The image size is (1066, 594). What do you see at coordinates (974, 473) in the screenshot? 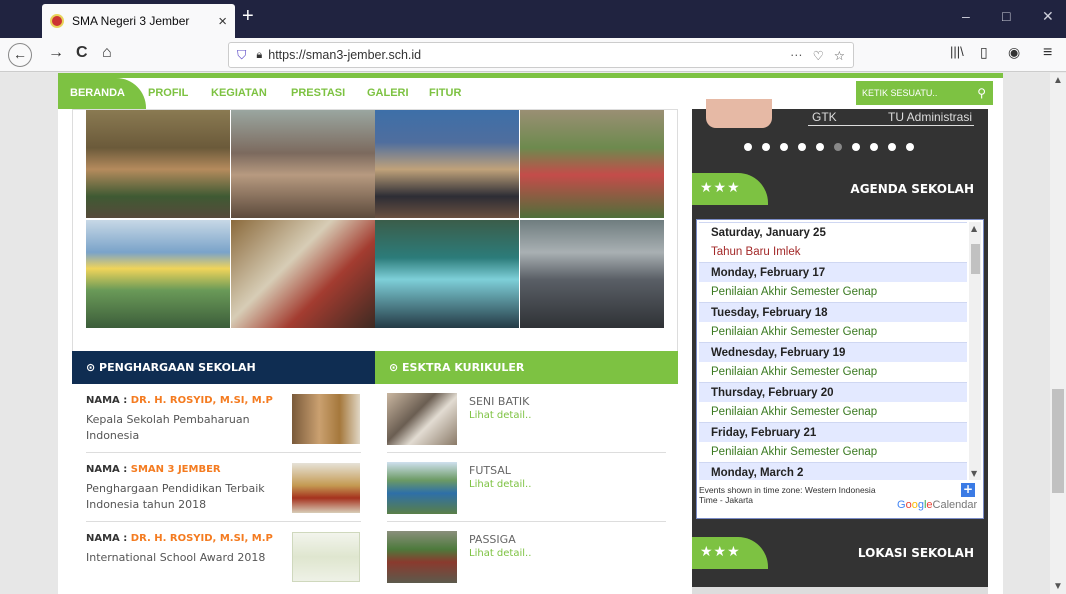
I see `calendar-scroll-down-icon: ▼` at bounding box center [974, 473].